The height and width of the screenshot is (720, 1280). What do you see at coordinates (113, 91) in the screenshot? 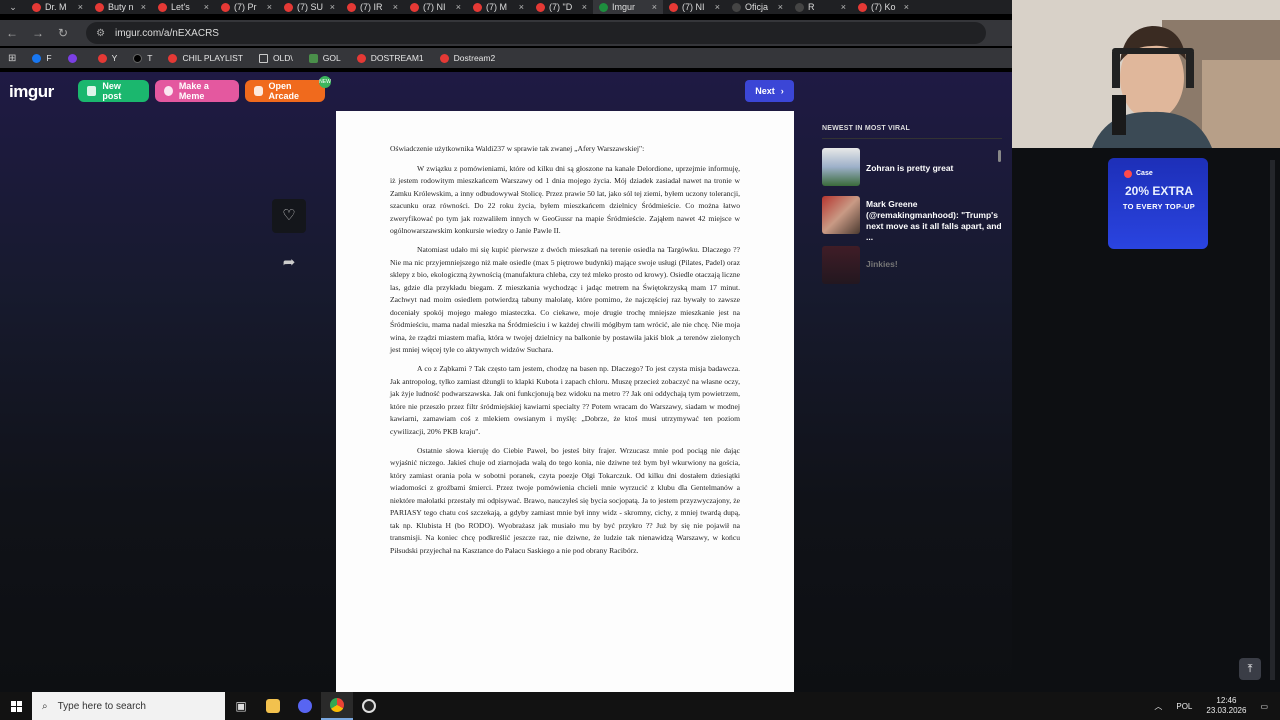
I see `new-post-button: New post` at bounding box center [113, 91].